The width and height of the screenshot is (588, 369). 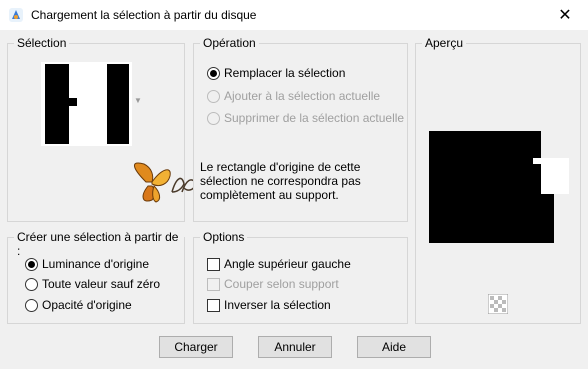 I want to click on checkerboard-icon, so click(x=498, y=304).